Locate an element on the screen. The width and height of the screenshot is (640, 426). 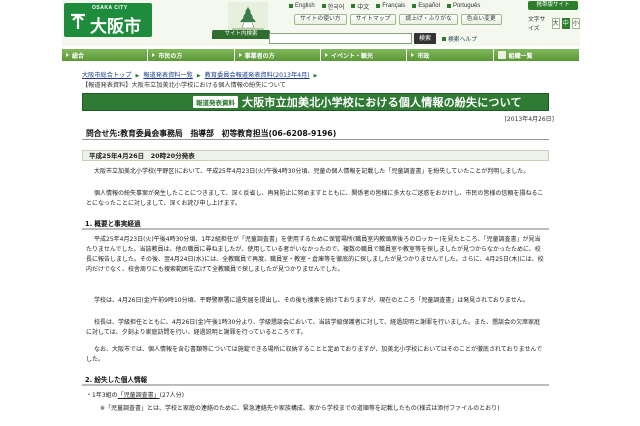
font-size-controls: 文字サイズ 大 中 小 is located at coordinates (554, 23).